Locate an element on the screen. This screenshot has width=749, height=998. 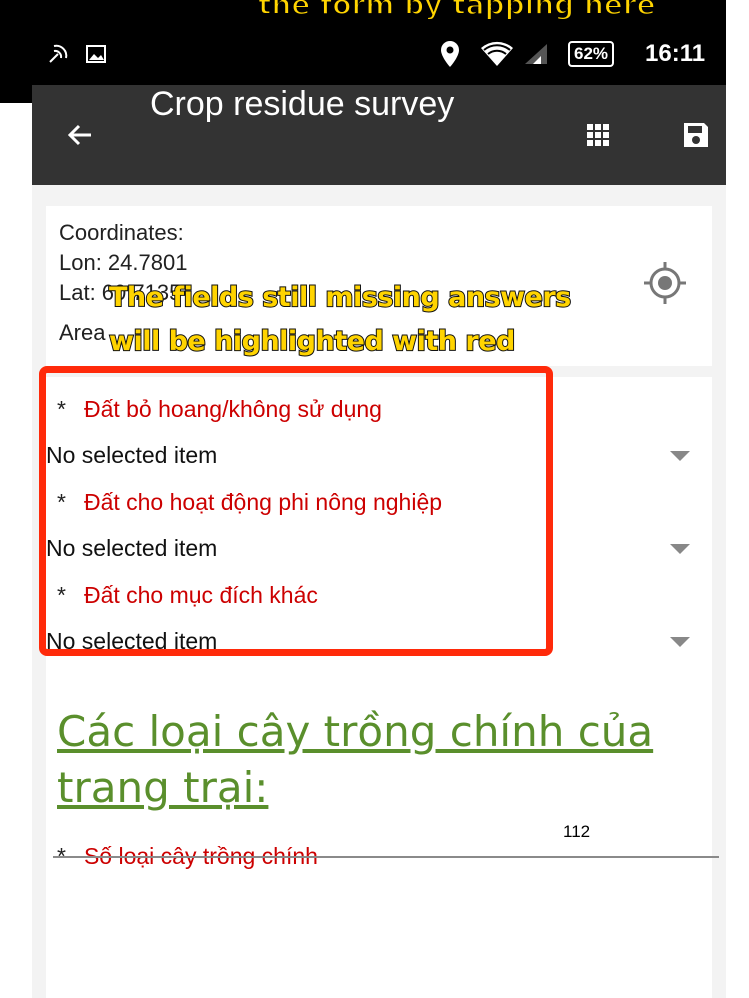
signal-icon is located at coordinates (536, 53).